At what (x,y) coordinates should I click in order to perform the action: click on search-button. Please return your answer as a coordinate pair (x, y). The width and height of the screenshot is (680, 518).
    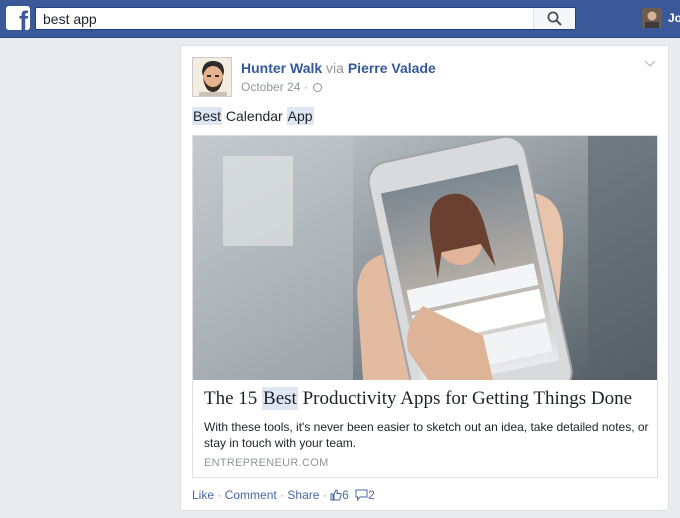
    Looking at the image, I should click on (554, 18).